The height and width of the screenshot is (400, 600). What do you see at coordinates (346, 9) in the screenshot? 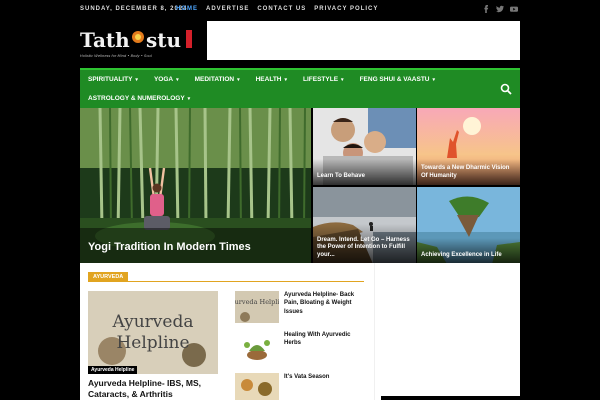
I see `top-menu-privacy: PRIVACY POLICY` at bounding box center [346, 9].